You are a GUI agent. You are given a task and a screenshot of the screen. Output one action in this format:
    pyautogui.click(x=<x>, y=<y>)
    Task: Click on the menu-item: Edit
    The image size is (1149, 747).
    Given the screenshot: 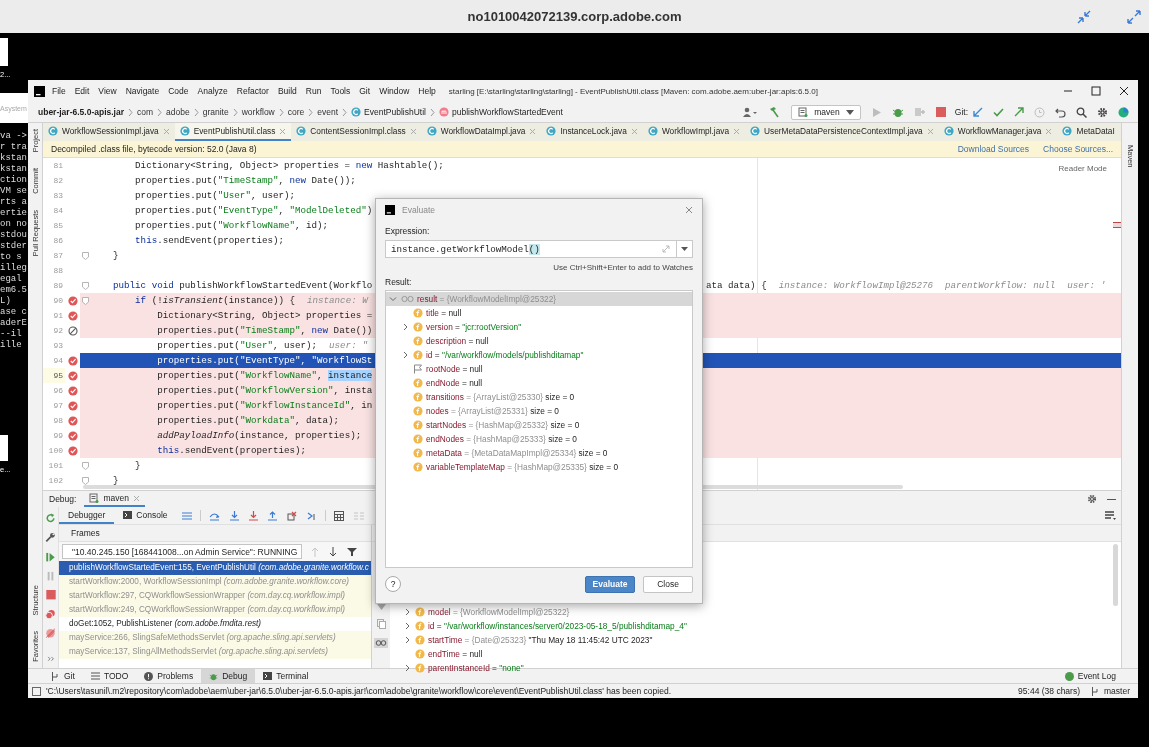 What is the action you would take?
    pyautogui.click(x=82, y=91)
    